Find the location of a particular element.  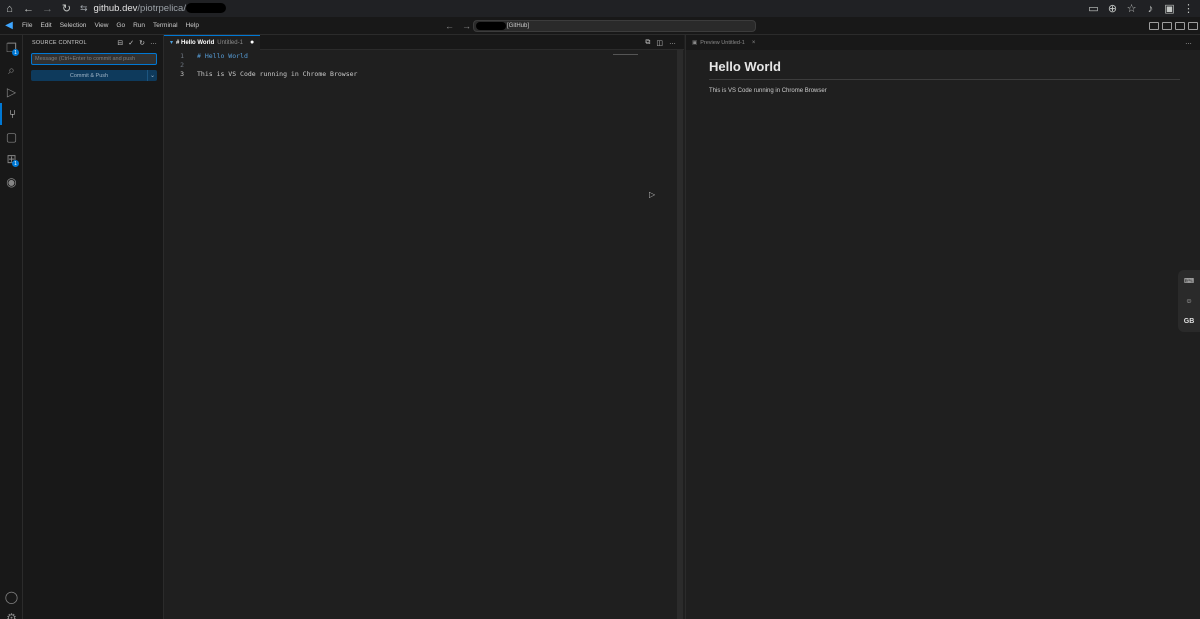

menu-terminal: Terminal is located at coordinates (165, 26).